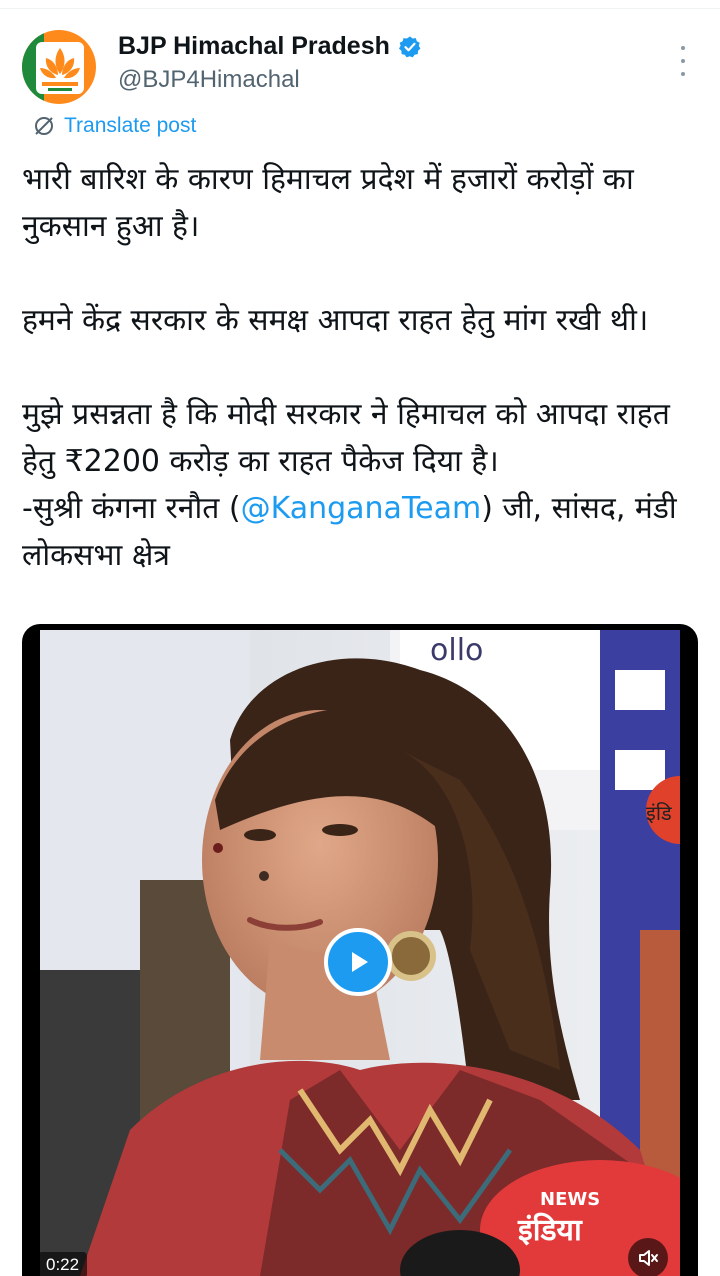 The height and width of the screenshot is (1276, 720). What do you see at coordinates (683, 61) in the screenshot?
I see `more-options-icon` at bounding box center [683, 61].